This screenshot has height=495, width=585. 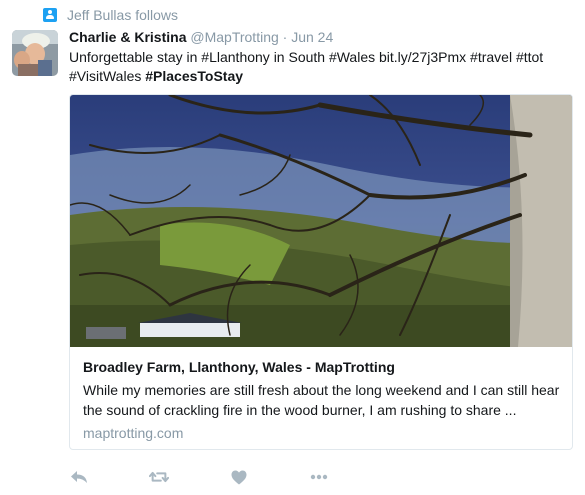 What do you see at coordinates (35, 53) in the screenshot?
I see `avatar` at bounding box center [35, 53].